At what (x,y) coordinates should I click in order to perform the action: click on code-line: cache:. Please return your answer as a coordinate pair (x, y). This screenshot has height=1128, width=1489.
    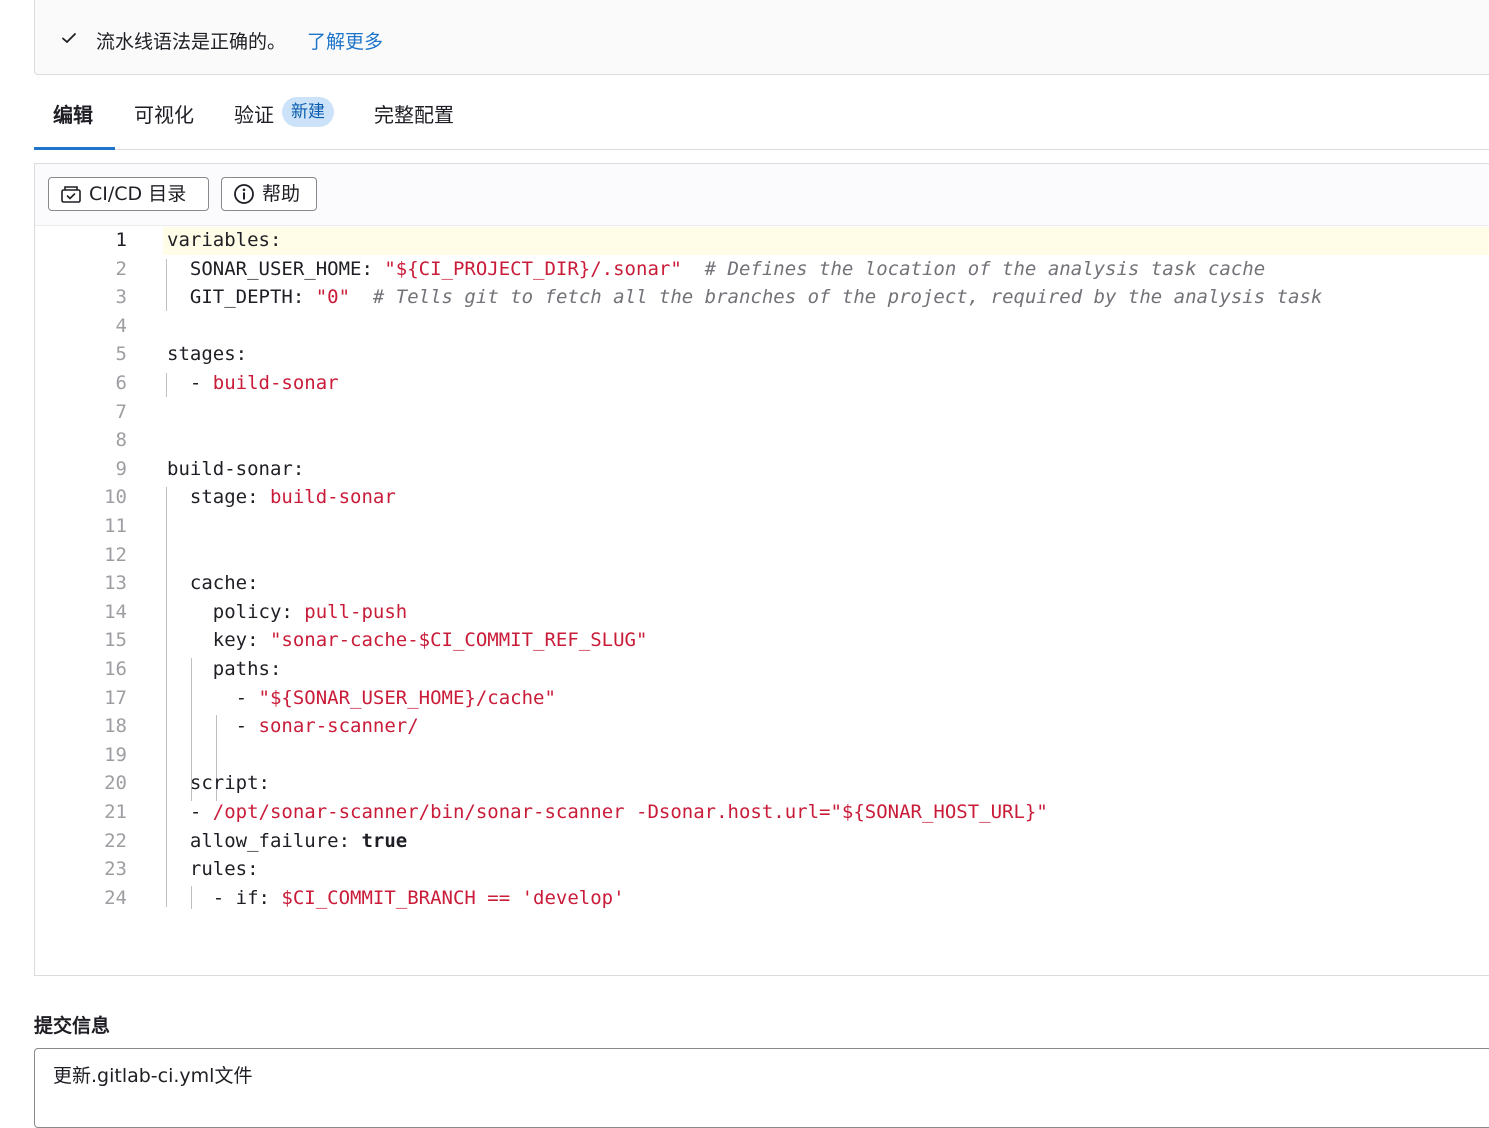
    Looking at the image, I should click on (213, 583).